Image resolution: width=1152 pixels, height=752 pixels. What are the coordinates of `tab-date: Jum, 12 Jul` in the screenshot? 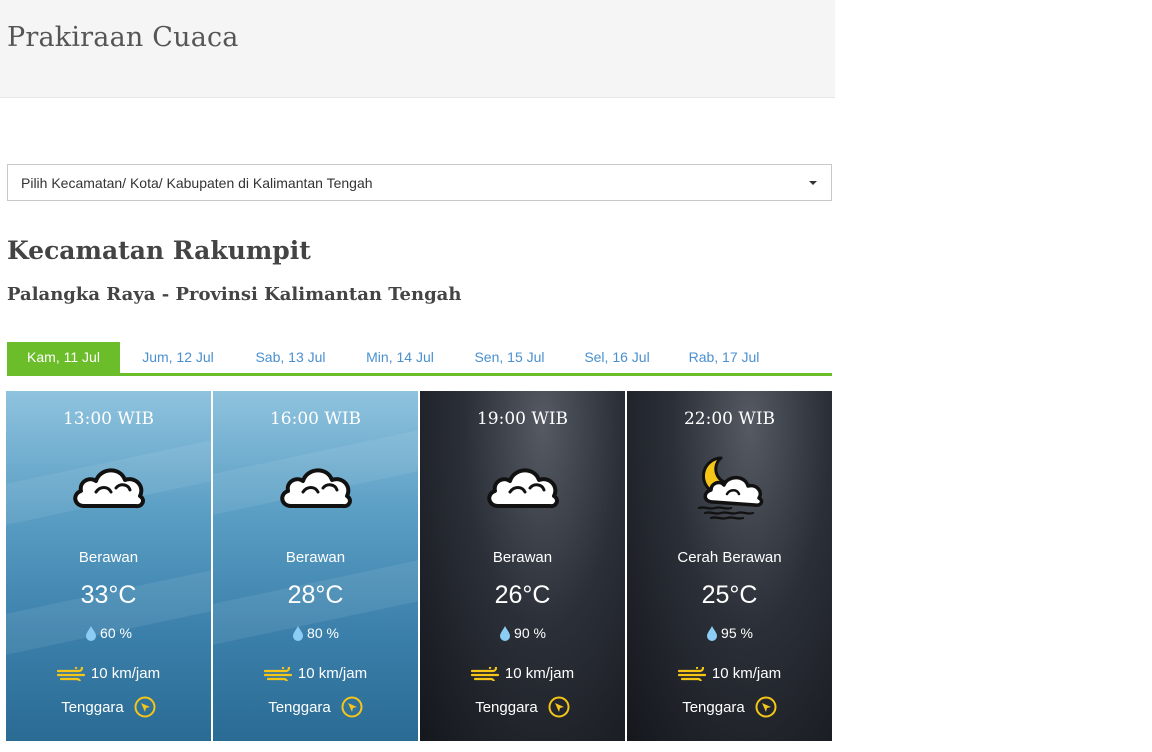 It's located at (178, 357).